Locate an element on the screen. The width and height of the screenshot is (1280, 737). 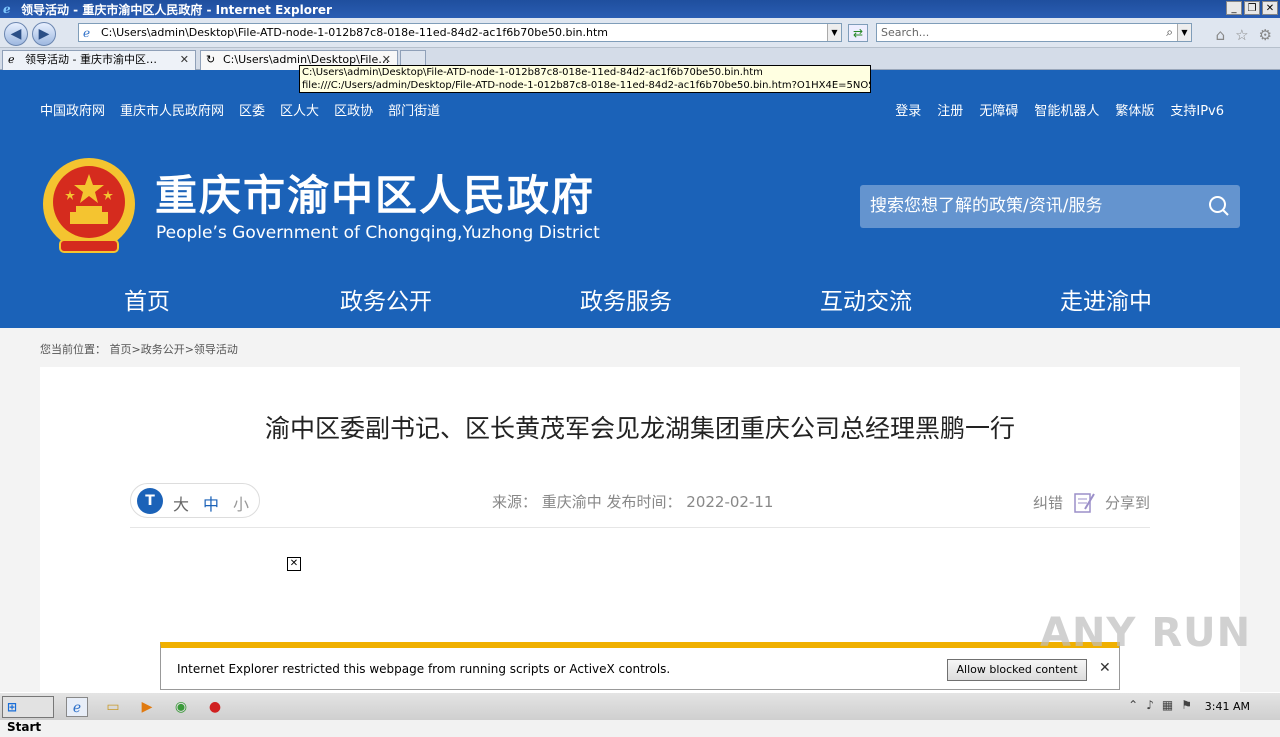
font-size-switcher: T 大 中 小 is located at coordinates (195, 500).